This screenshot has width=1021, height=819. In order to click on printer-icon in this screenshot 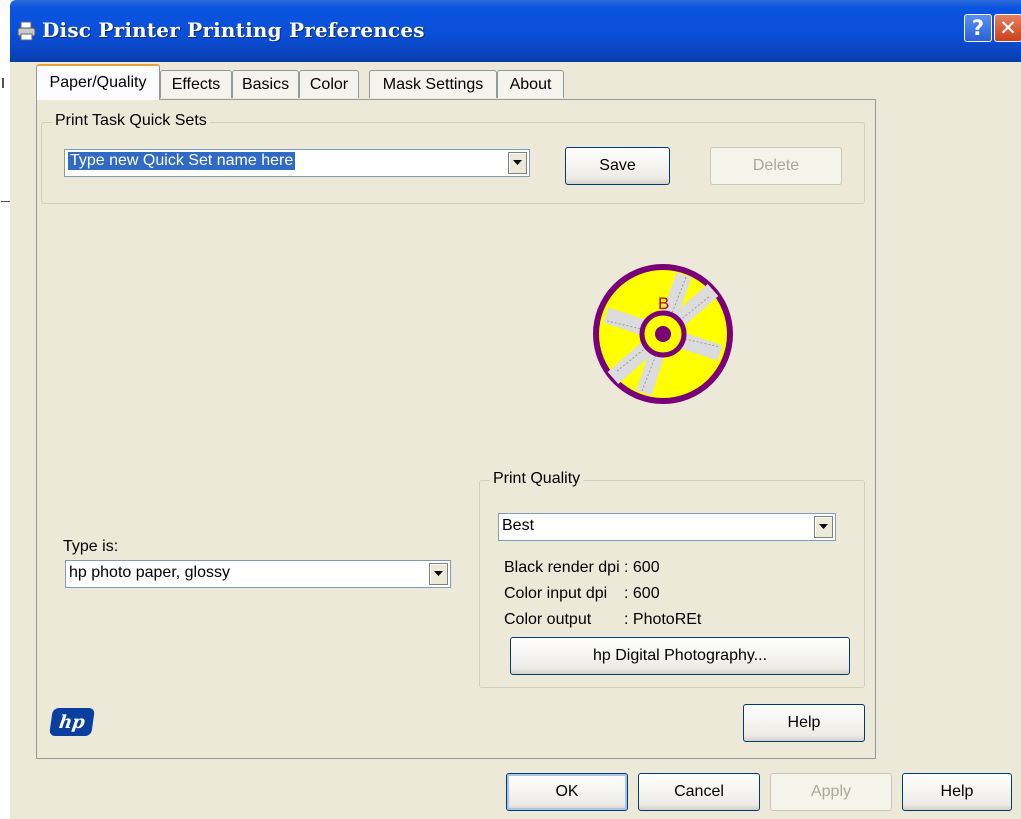, I will do `click(27, 33)`.